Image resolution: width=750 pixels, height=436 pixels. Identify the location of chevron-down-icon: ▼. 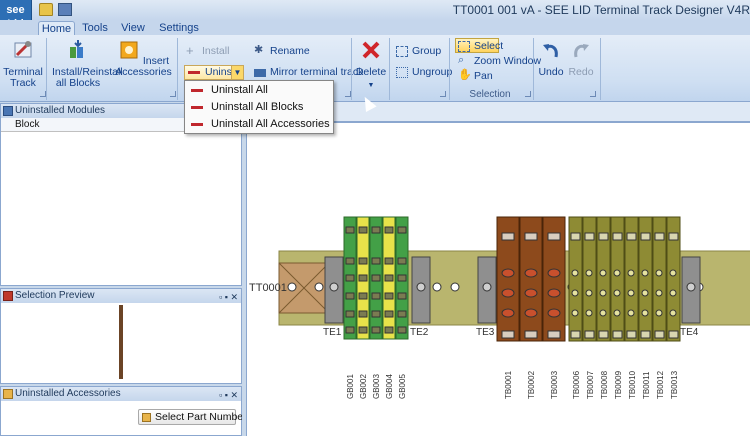
(237, 72).